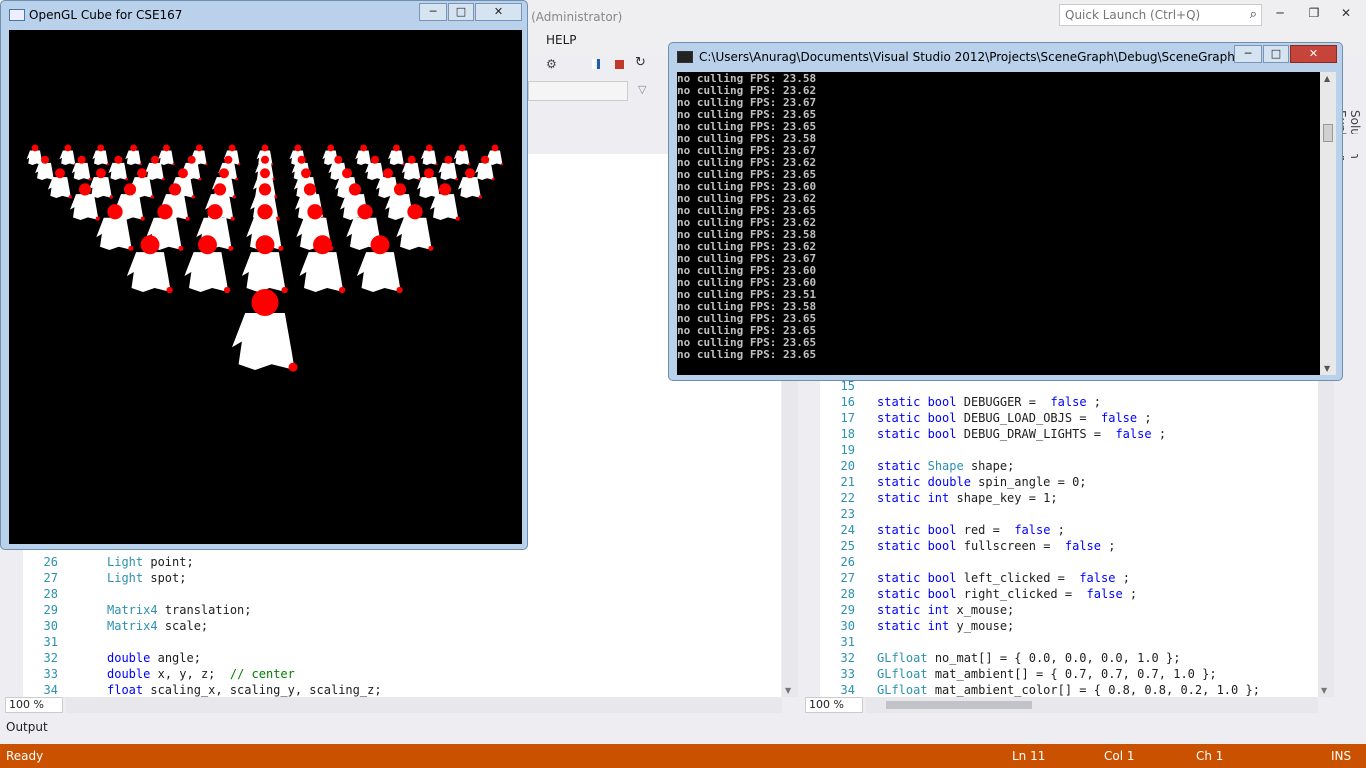  I want to click on left-hscrollbar, so click(424, 705).